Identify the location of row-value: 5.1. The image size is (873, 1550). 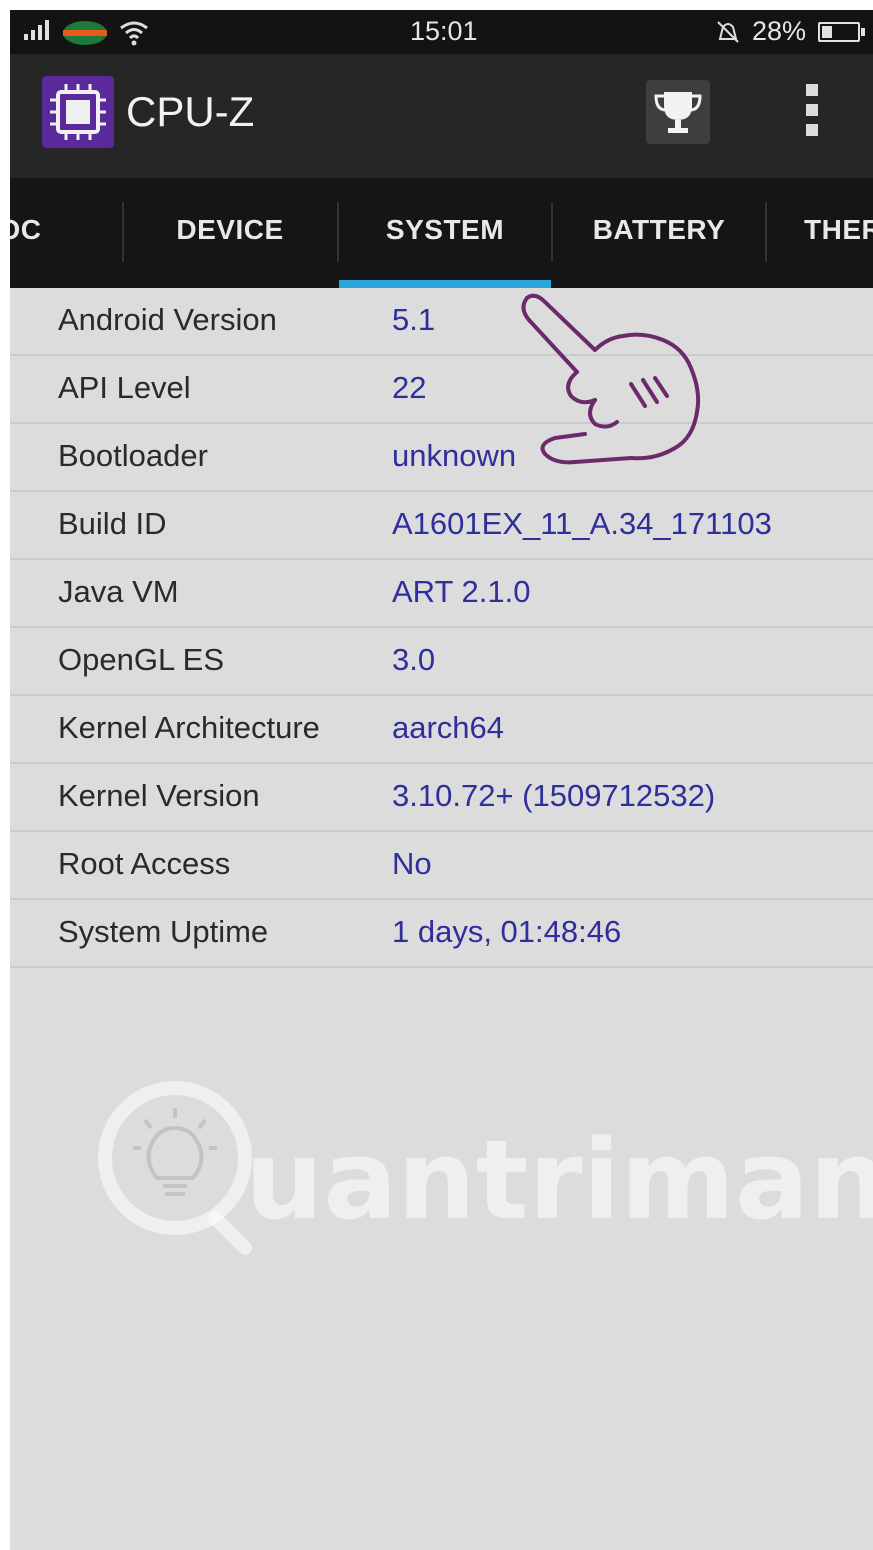
(414, 319).